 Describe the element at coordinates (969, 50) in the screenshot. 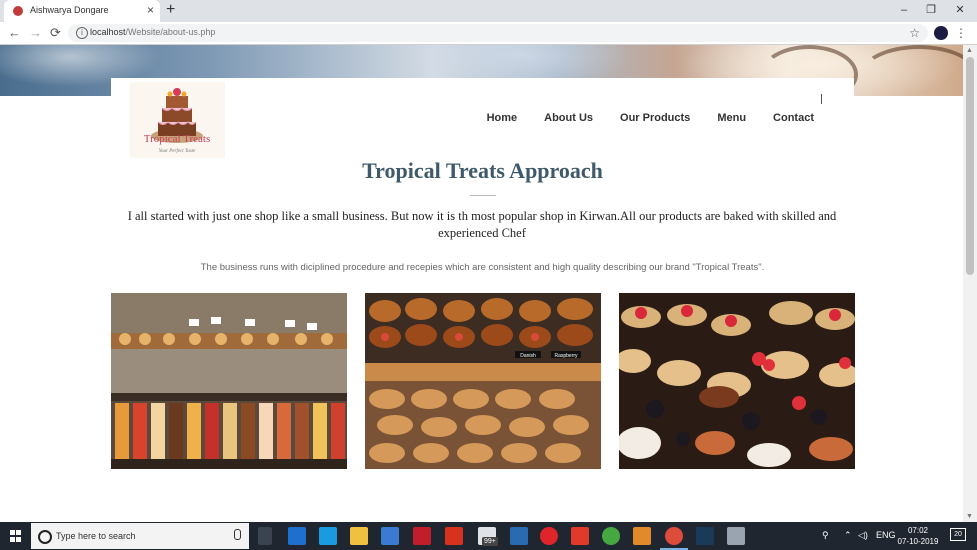

I see `scroll-up-icon: ▲` at that location.